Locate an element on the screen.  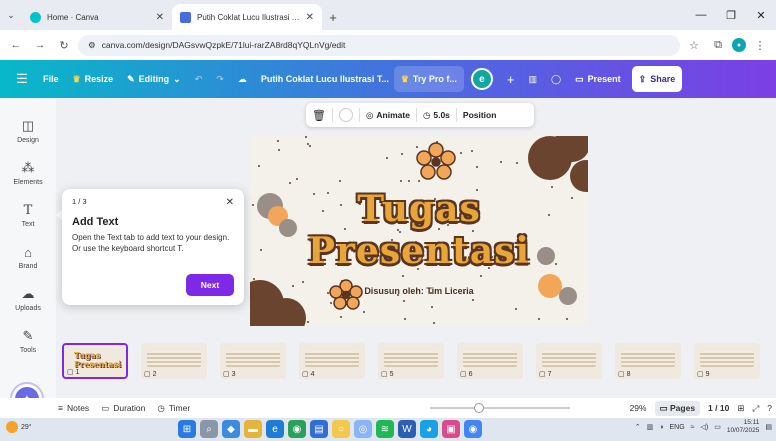
volume-icon: ◁) is located at coordinates (704, 427).